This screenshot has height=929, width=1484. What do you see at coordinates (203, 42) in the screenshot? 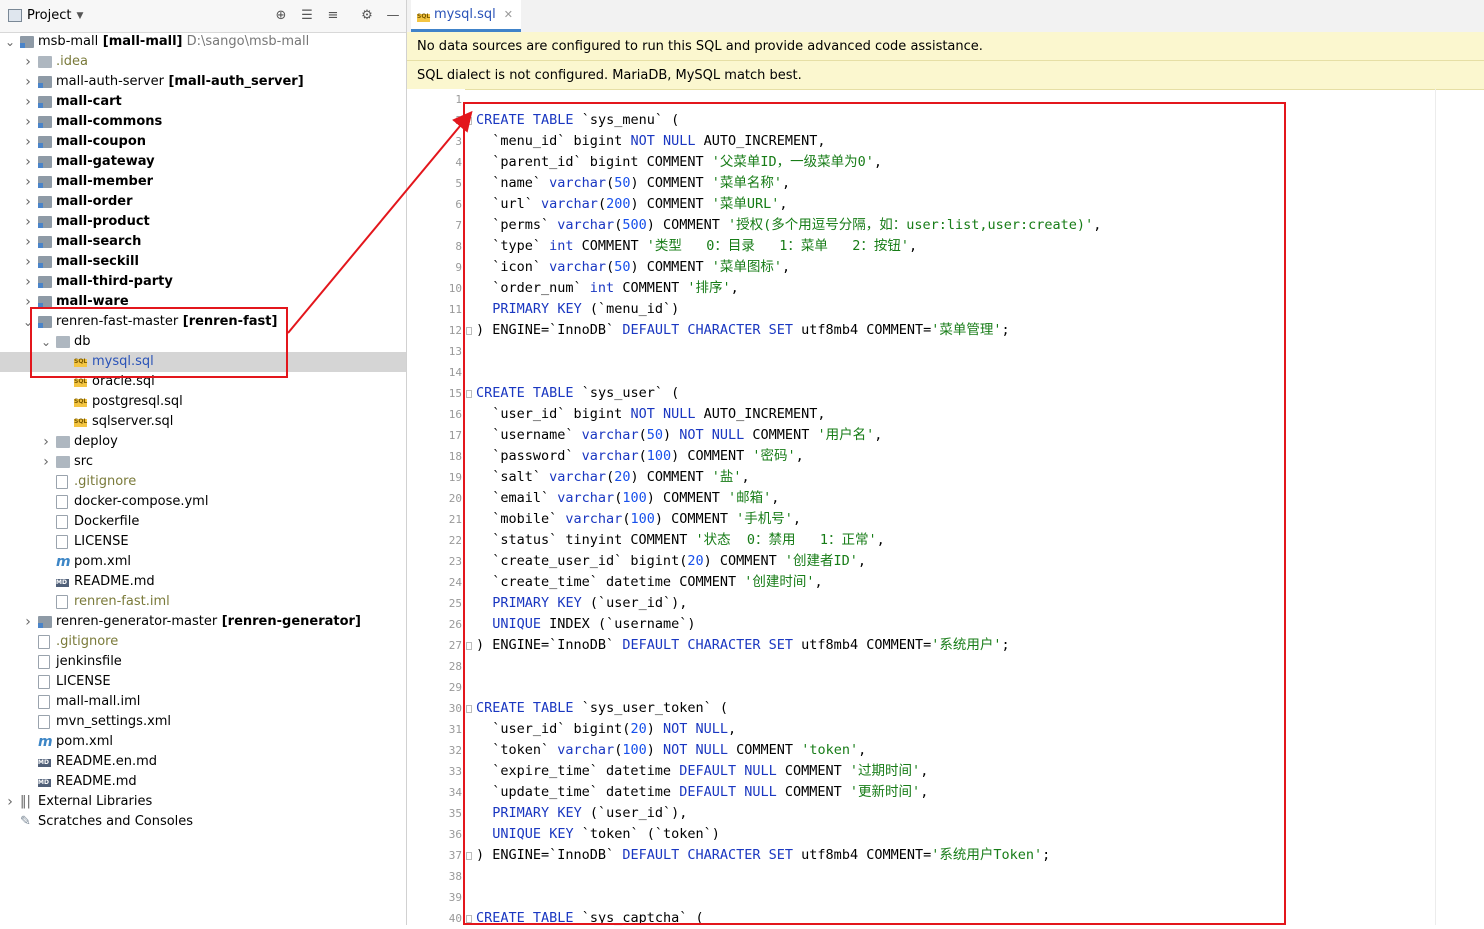
I see `tree-item: ⌄ msb-mall [mall-mall] D:\sango\msb-mall` at bounding box center [203, 42].